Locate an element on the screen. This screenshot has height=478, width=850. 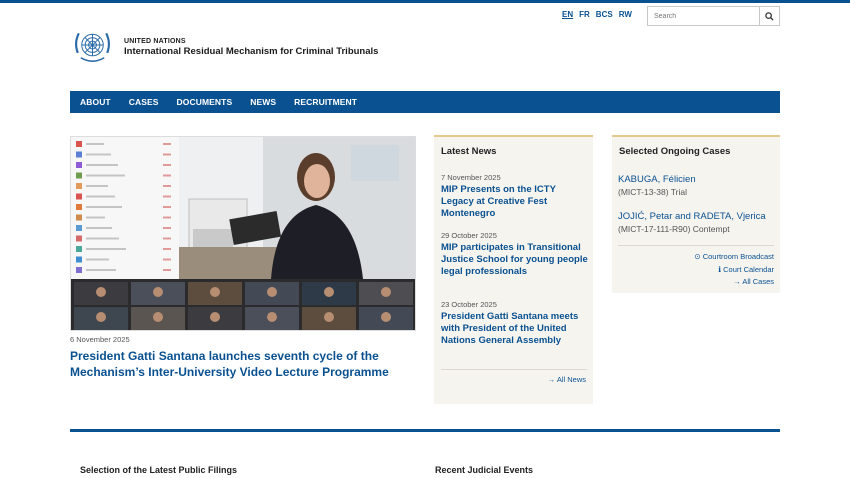
latest-news-heading: Latest News is located at coordinates (469, 151).